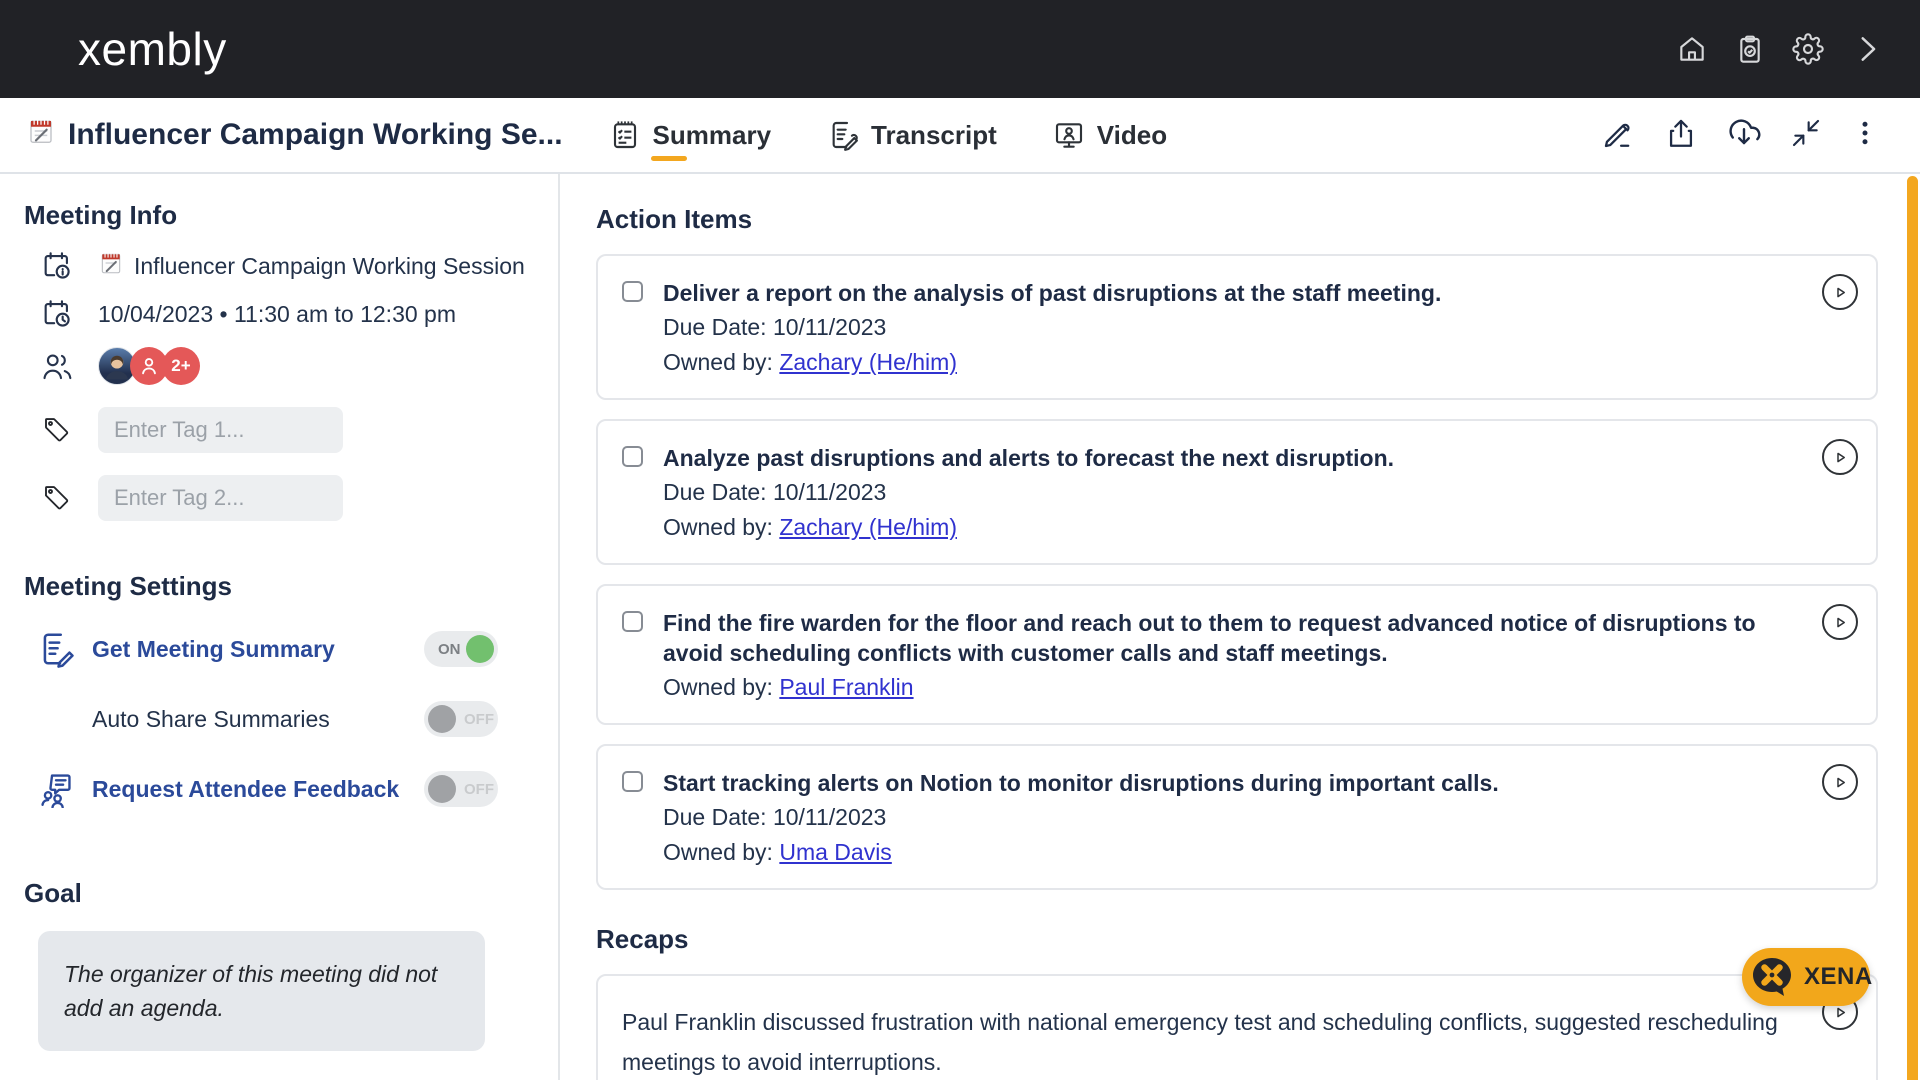 This screenshot has width=1920, height=1080. What do you see at coordinates (245, 789) in the screenshot?
I see `setting-label: Request Attendee Feedback` at bounding box center [245, 789].